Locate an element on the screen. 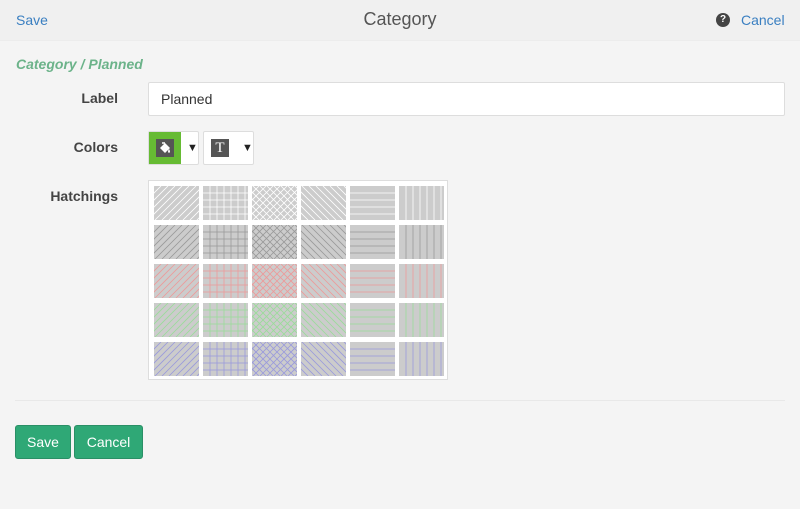  top-bar: Save Category ? Cancel is located at coordinates (400, 20).